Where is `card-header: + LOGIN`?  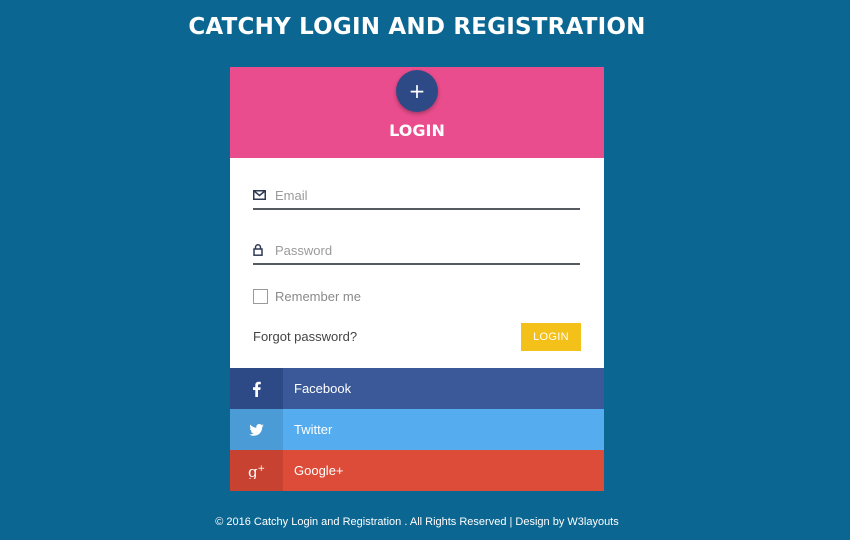
card-header: + LOGIN is located at coordinates (417, 112).